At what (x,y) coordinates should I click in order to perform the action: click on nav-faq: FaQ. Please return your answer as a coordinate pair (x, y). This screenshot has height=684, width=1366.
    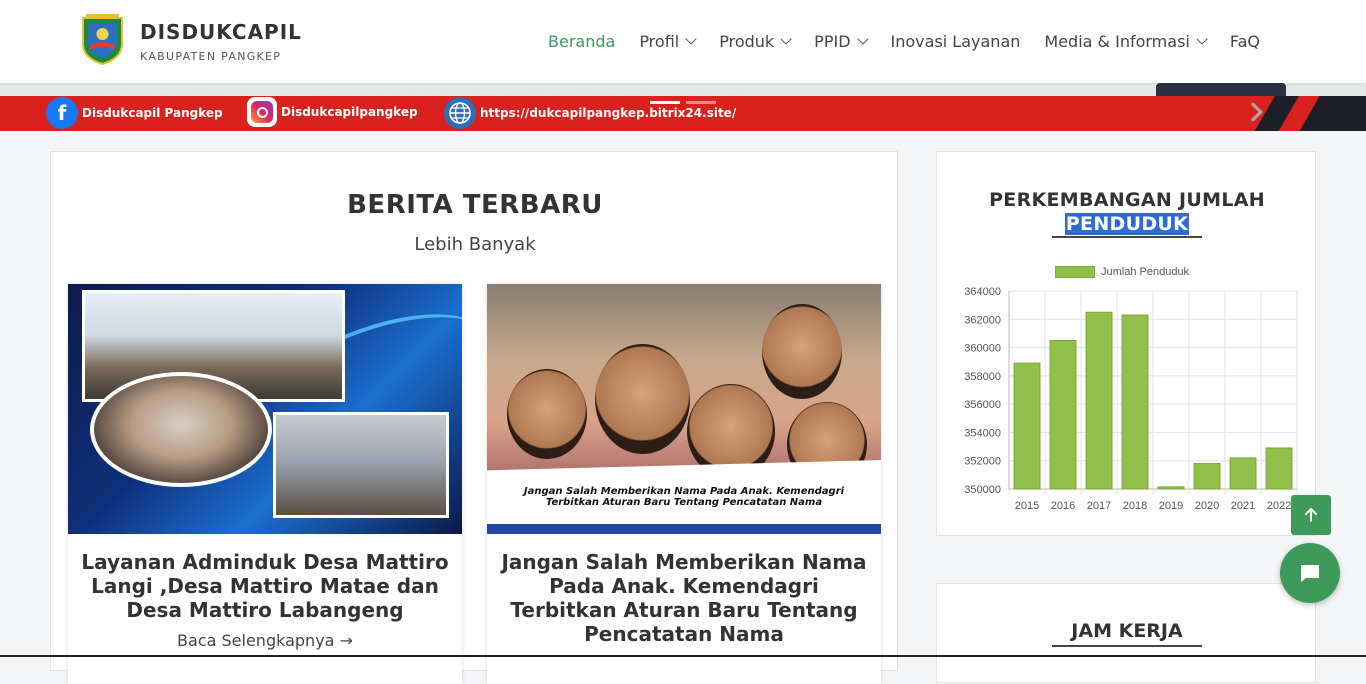
    Looking at the image, I should click on (1245, 41).